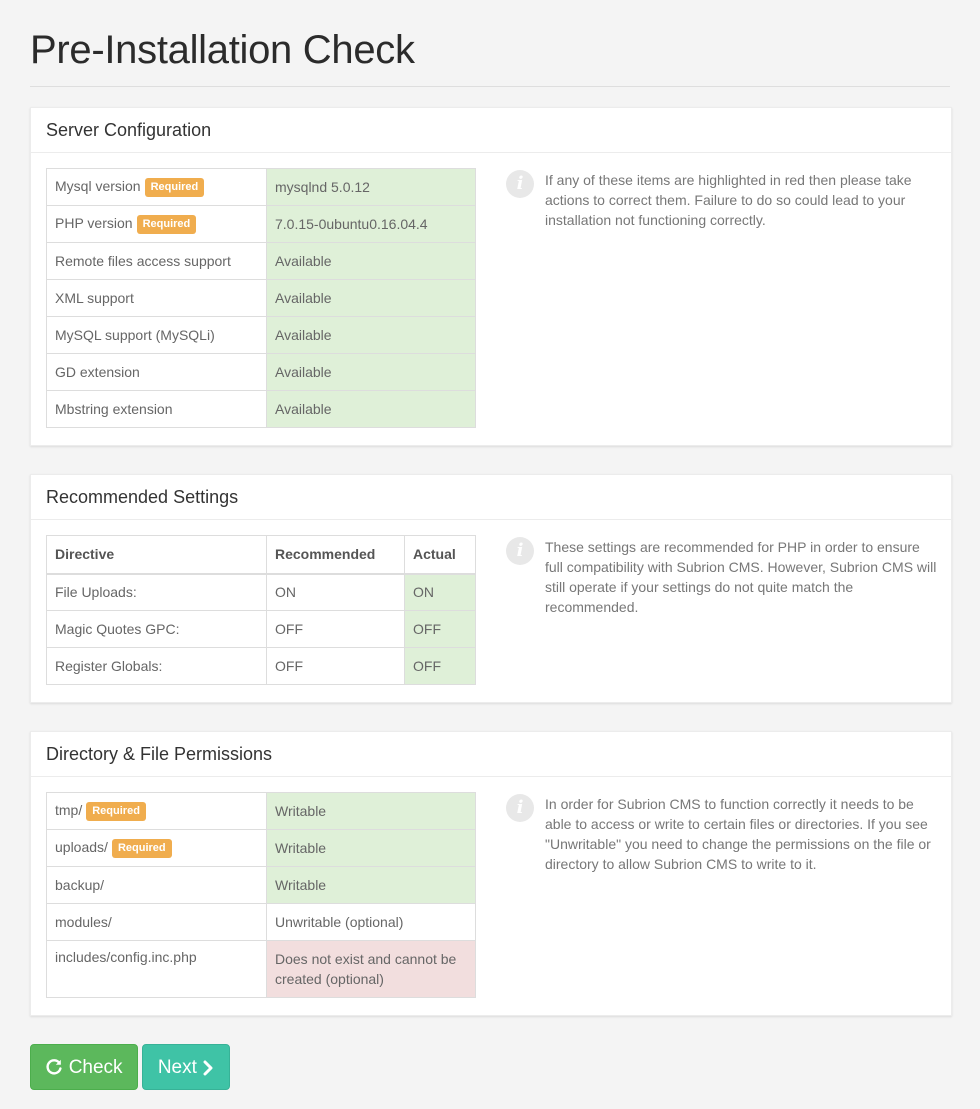  What do you see at coordinates (80, 885) in the screenshot?
I see `item-name: backup/` at bounding box center [80, 885].